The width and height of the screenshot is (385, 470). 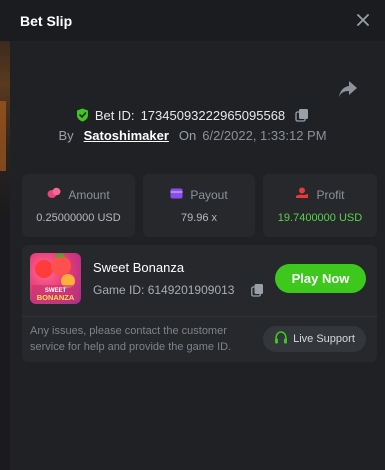 What do you see at coordinates (114, 115) in the screenshot?
I see `bet-id-label: Bet ID:` at bounding box center [114, 115].